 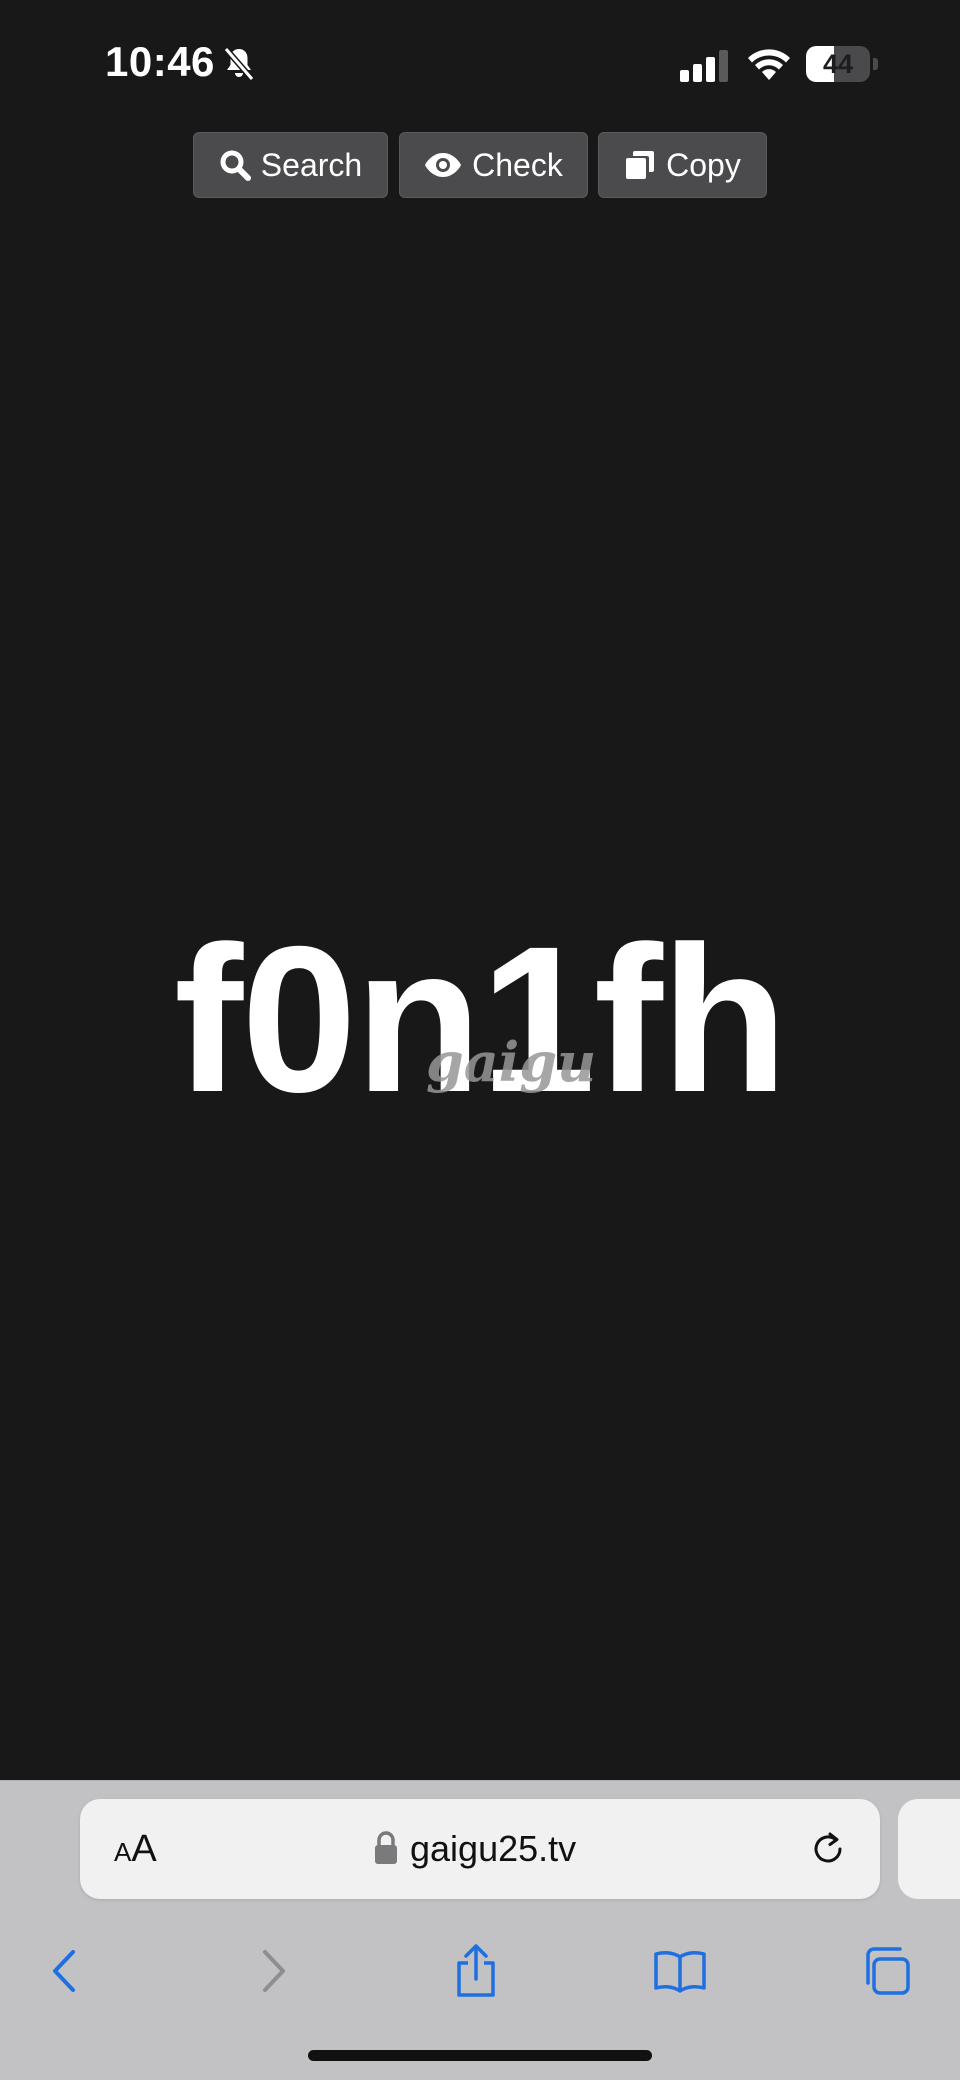 I want to click on text-size-small-glyph: A, so click(x=123, y=1852).